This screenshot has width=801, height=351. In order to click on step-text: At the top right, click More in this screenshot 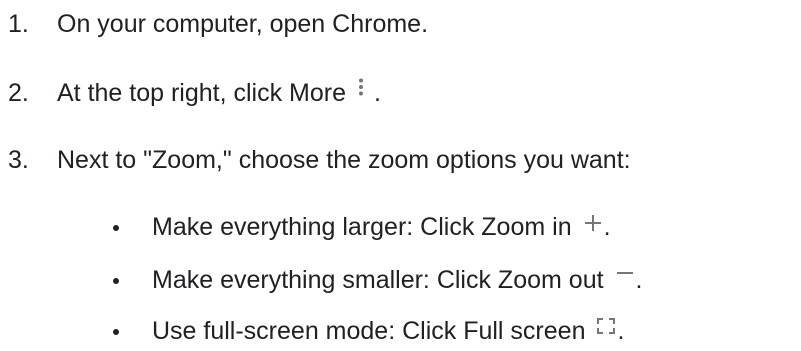, I will do `click(202, 93)`.